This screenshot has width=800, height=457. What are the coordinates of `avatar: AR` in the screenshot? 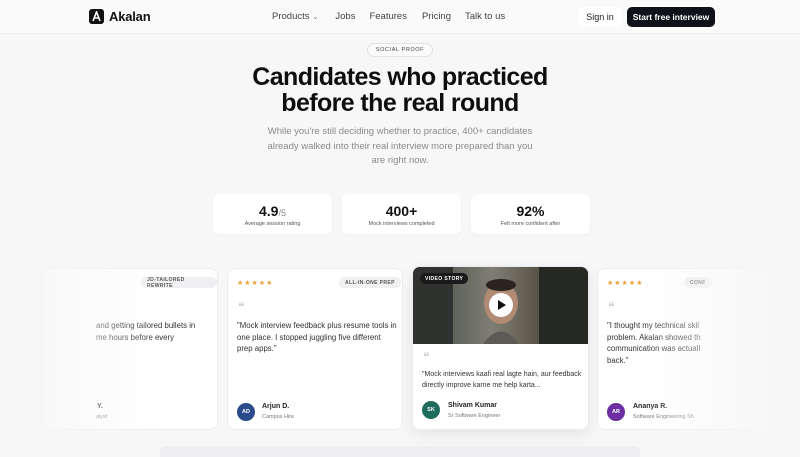 It's located at (616, 412).